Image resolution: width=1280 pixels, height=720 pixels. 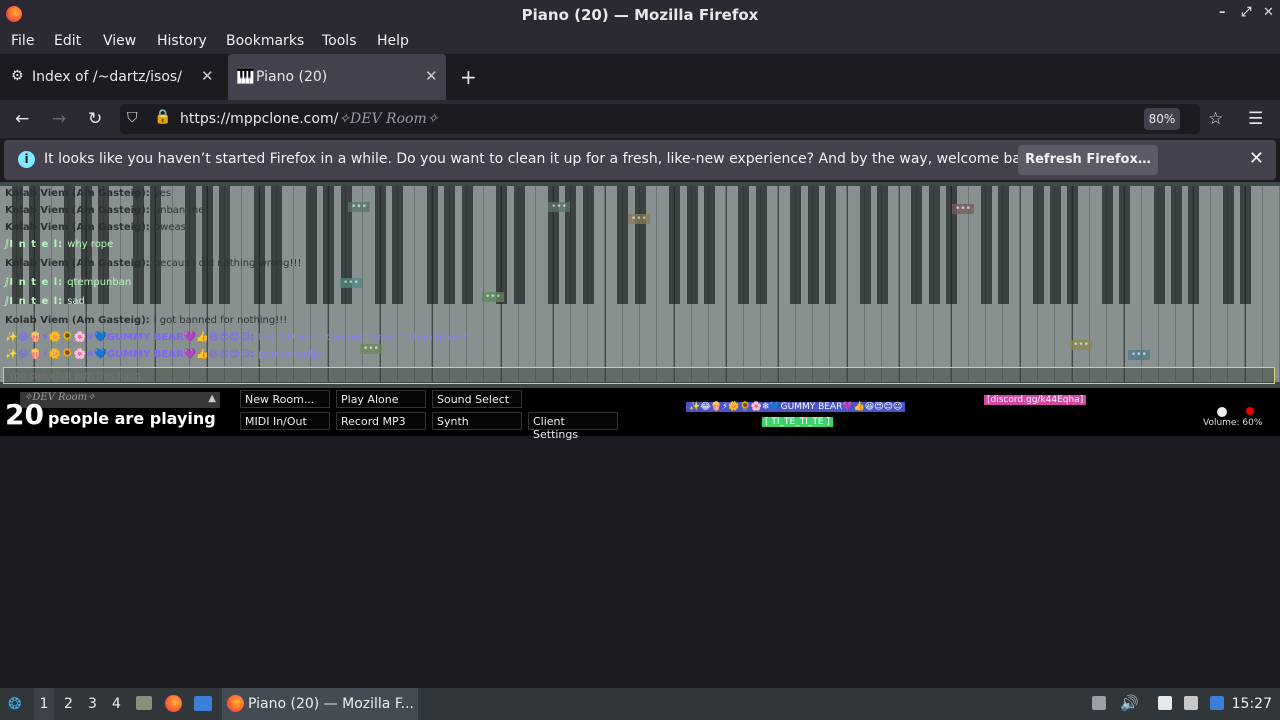 What do you see at coordinates (1217, 703) in the screenshot?
I see `notification-icon` at bounding box center [1217, 703].